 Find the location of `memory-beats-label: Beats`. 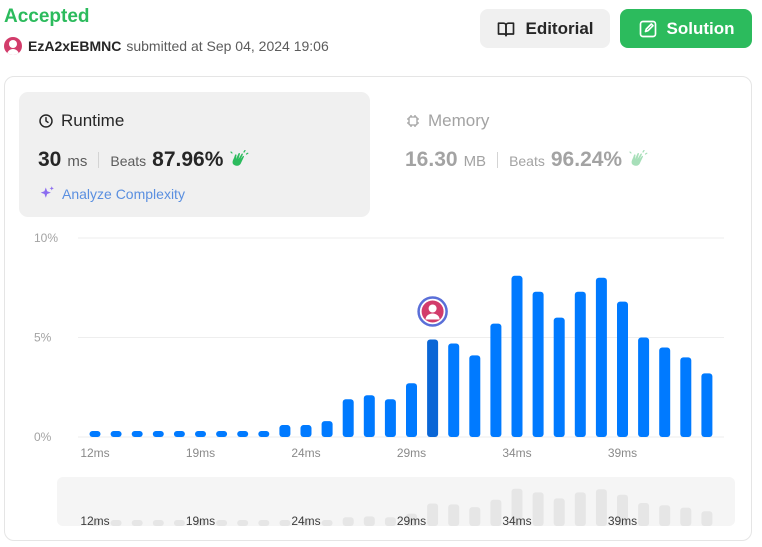

memory-beats-label: Beats is located at coordinates (527, 161).